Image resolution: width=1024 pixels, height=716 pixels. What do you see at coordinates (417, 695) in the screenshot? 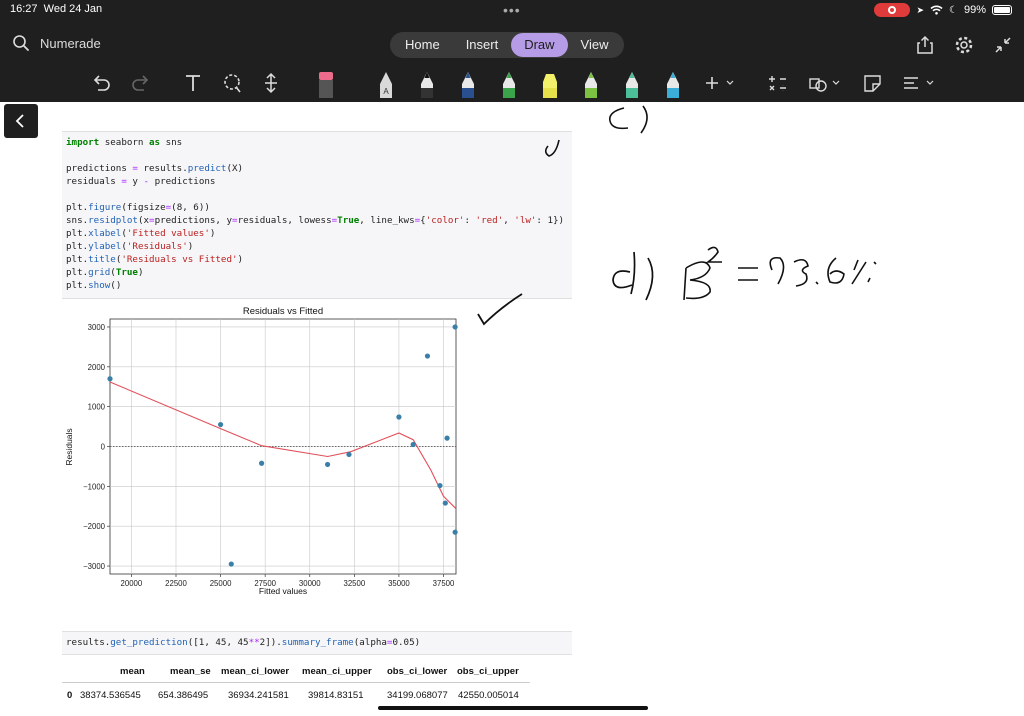
I see `cell-obs-ci-lower: 34199.068077` at bounding box center [417, 695].